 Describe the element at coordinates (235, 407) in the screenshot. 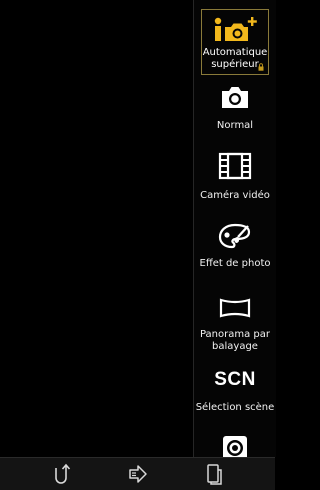

I see `mode-label: Sélection scène` at that location.